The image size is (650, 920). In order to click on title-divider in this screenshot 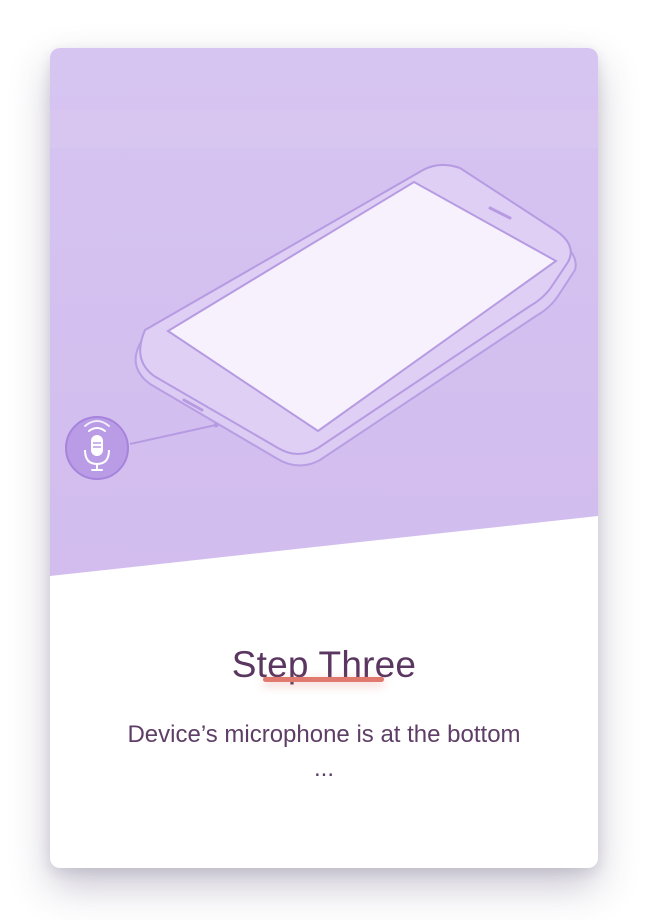, I will do `click(323, 679)`.